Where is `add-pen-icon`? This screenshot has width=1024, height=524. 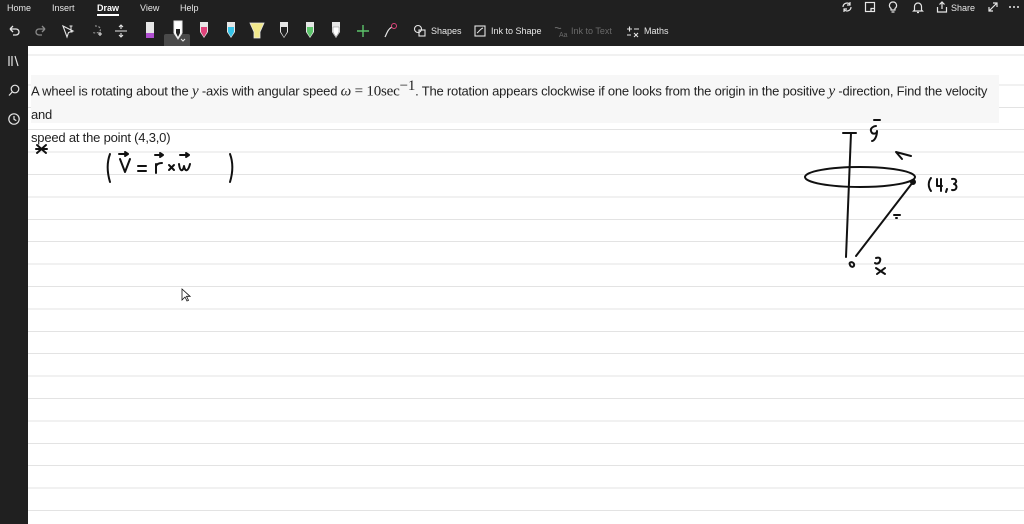
add-pen-icon is located at coordinates (363, 31).